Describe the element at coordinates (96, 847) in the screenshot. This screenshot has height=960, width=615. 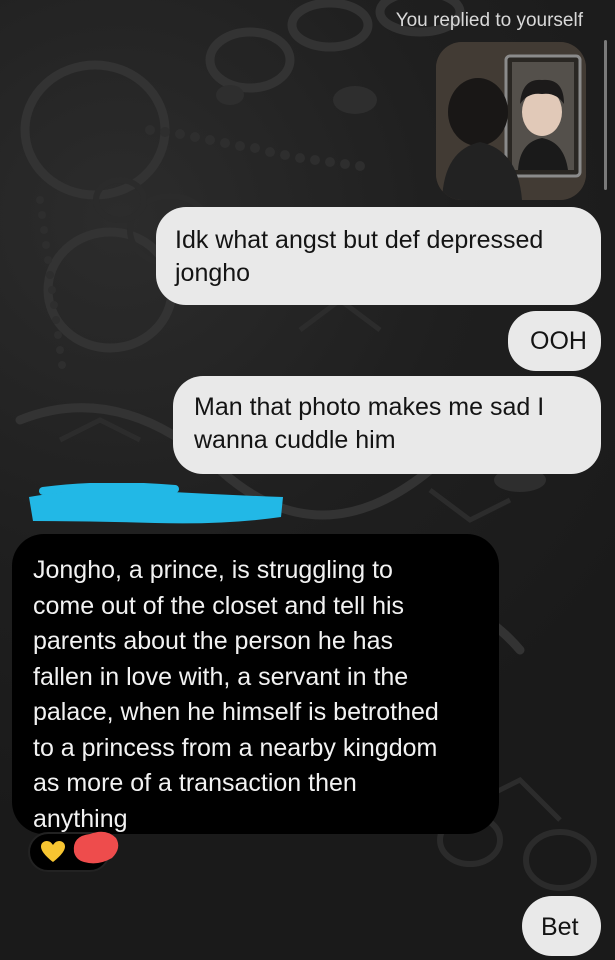
I see `redaction-scribble-red` at that location.